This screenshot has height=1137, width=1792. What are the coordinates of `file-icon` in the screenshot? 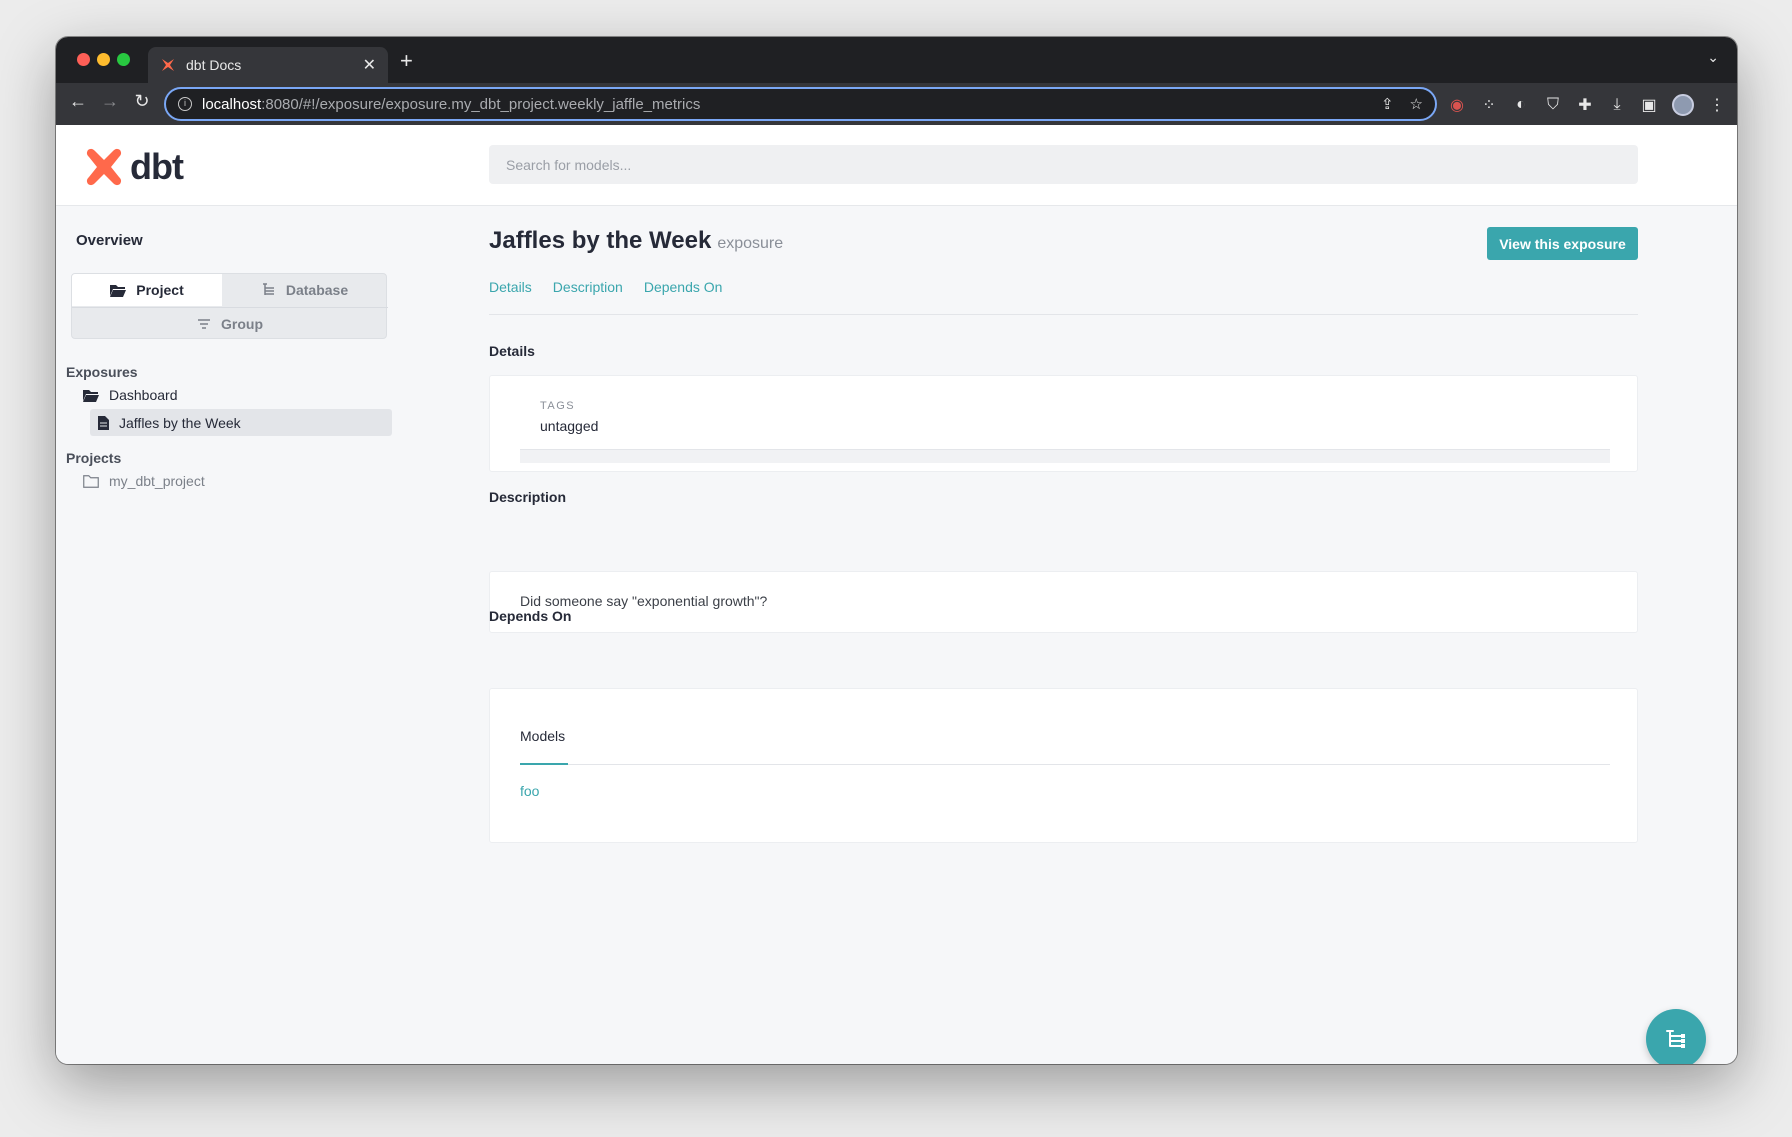 It's located at (103, 422).